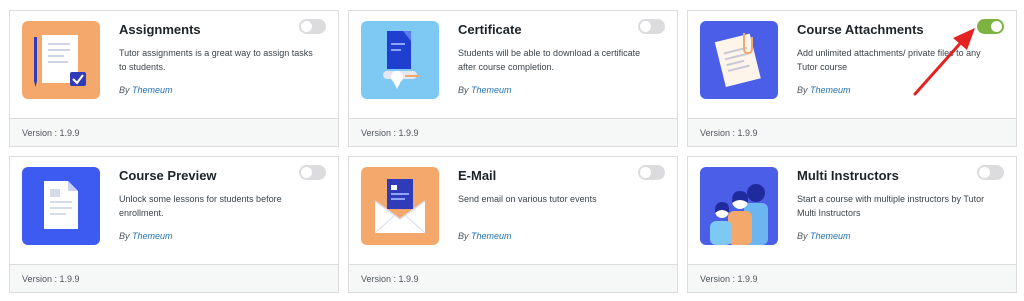  I want to click on annotation-arrow-icon, so click(944, 62).